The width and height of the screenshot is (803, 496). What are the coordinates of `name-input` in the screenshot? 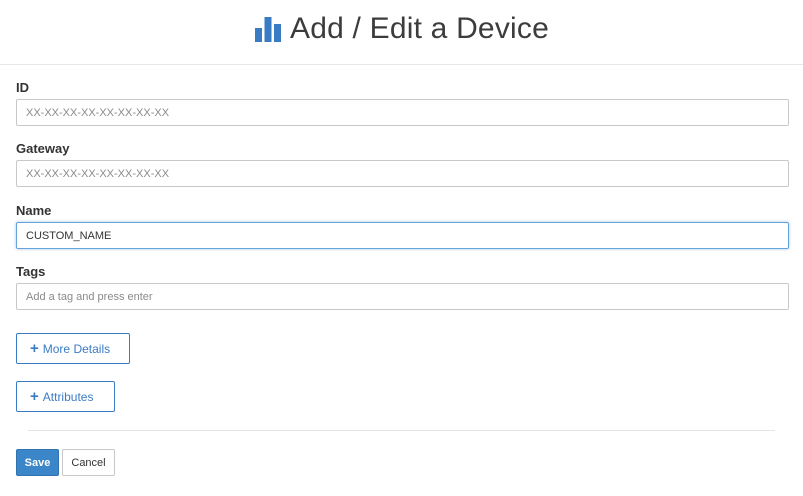 It's located at (402, 235).